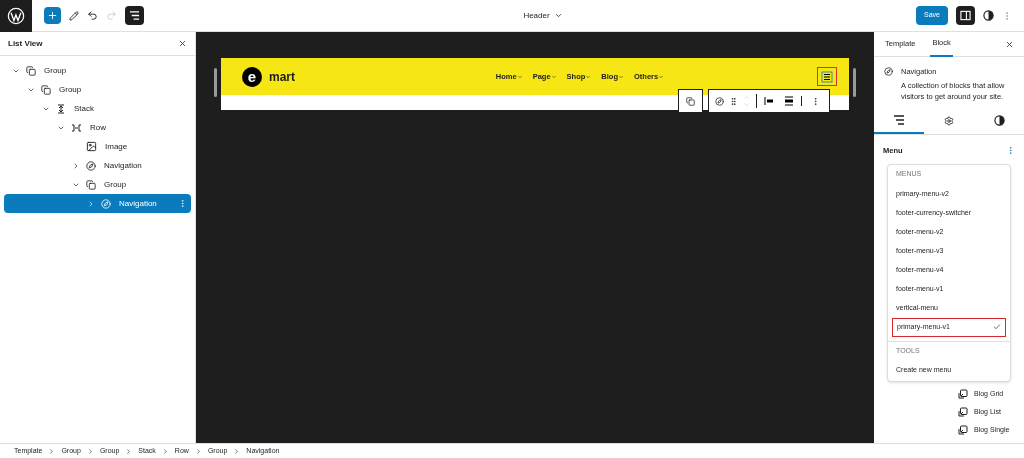 Image resolution: width=1024 pixels, height=458 pixels. I want to click on list-view-button, so click(134, 15).